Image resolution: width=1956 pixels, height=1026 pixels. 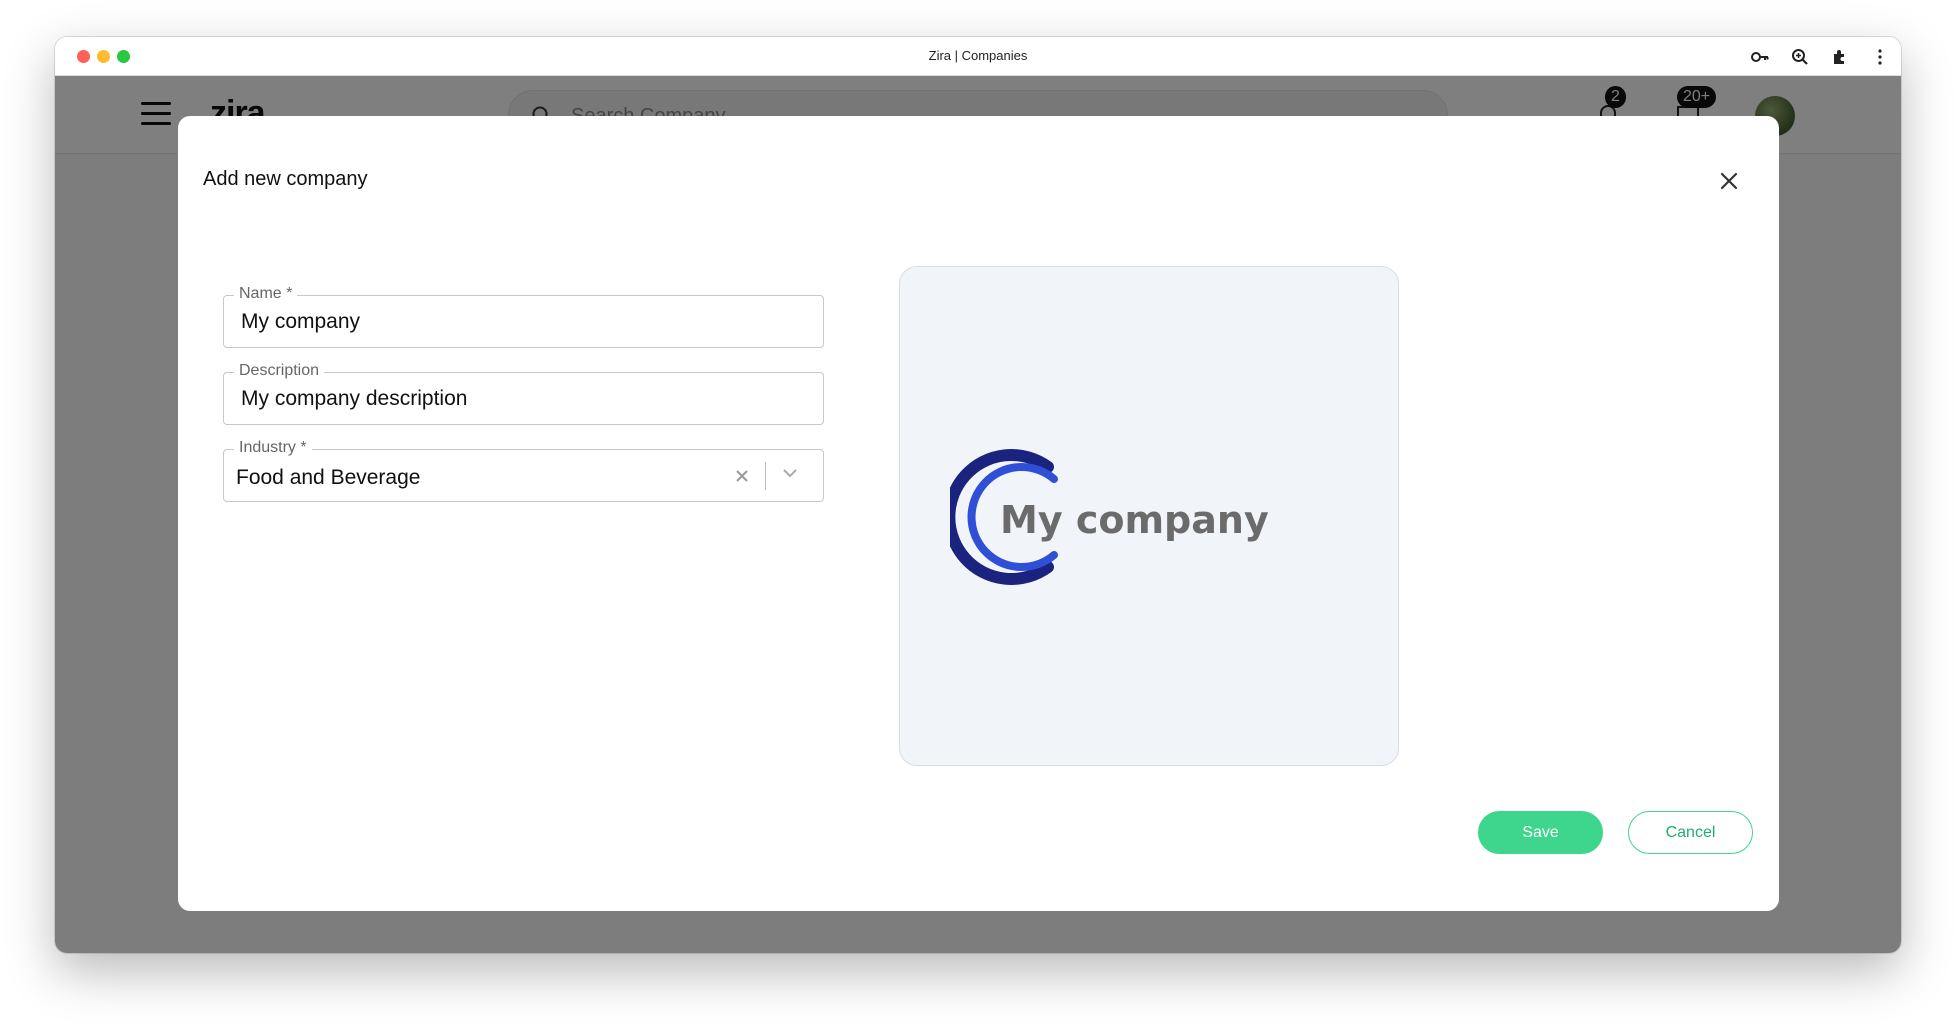 What do you see at coordinates (742, 476) in the screenshot?
I see `clear-selection-icon` at bounding box center [742, 476].